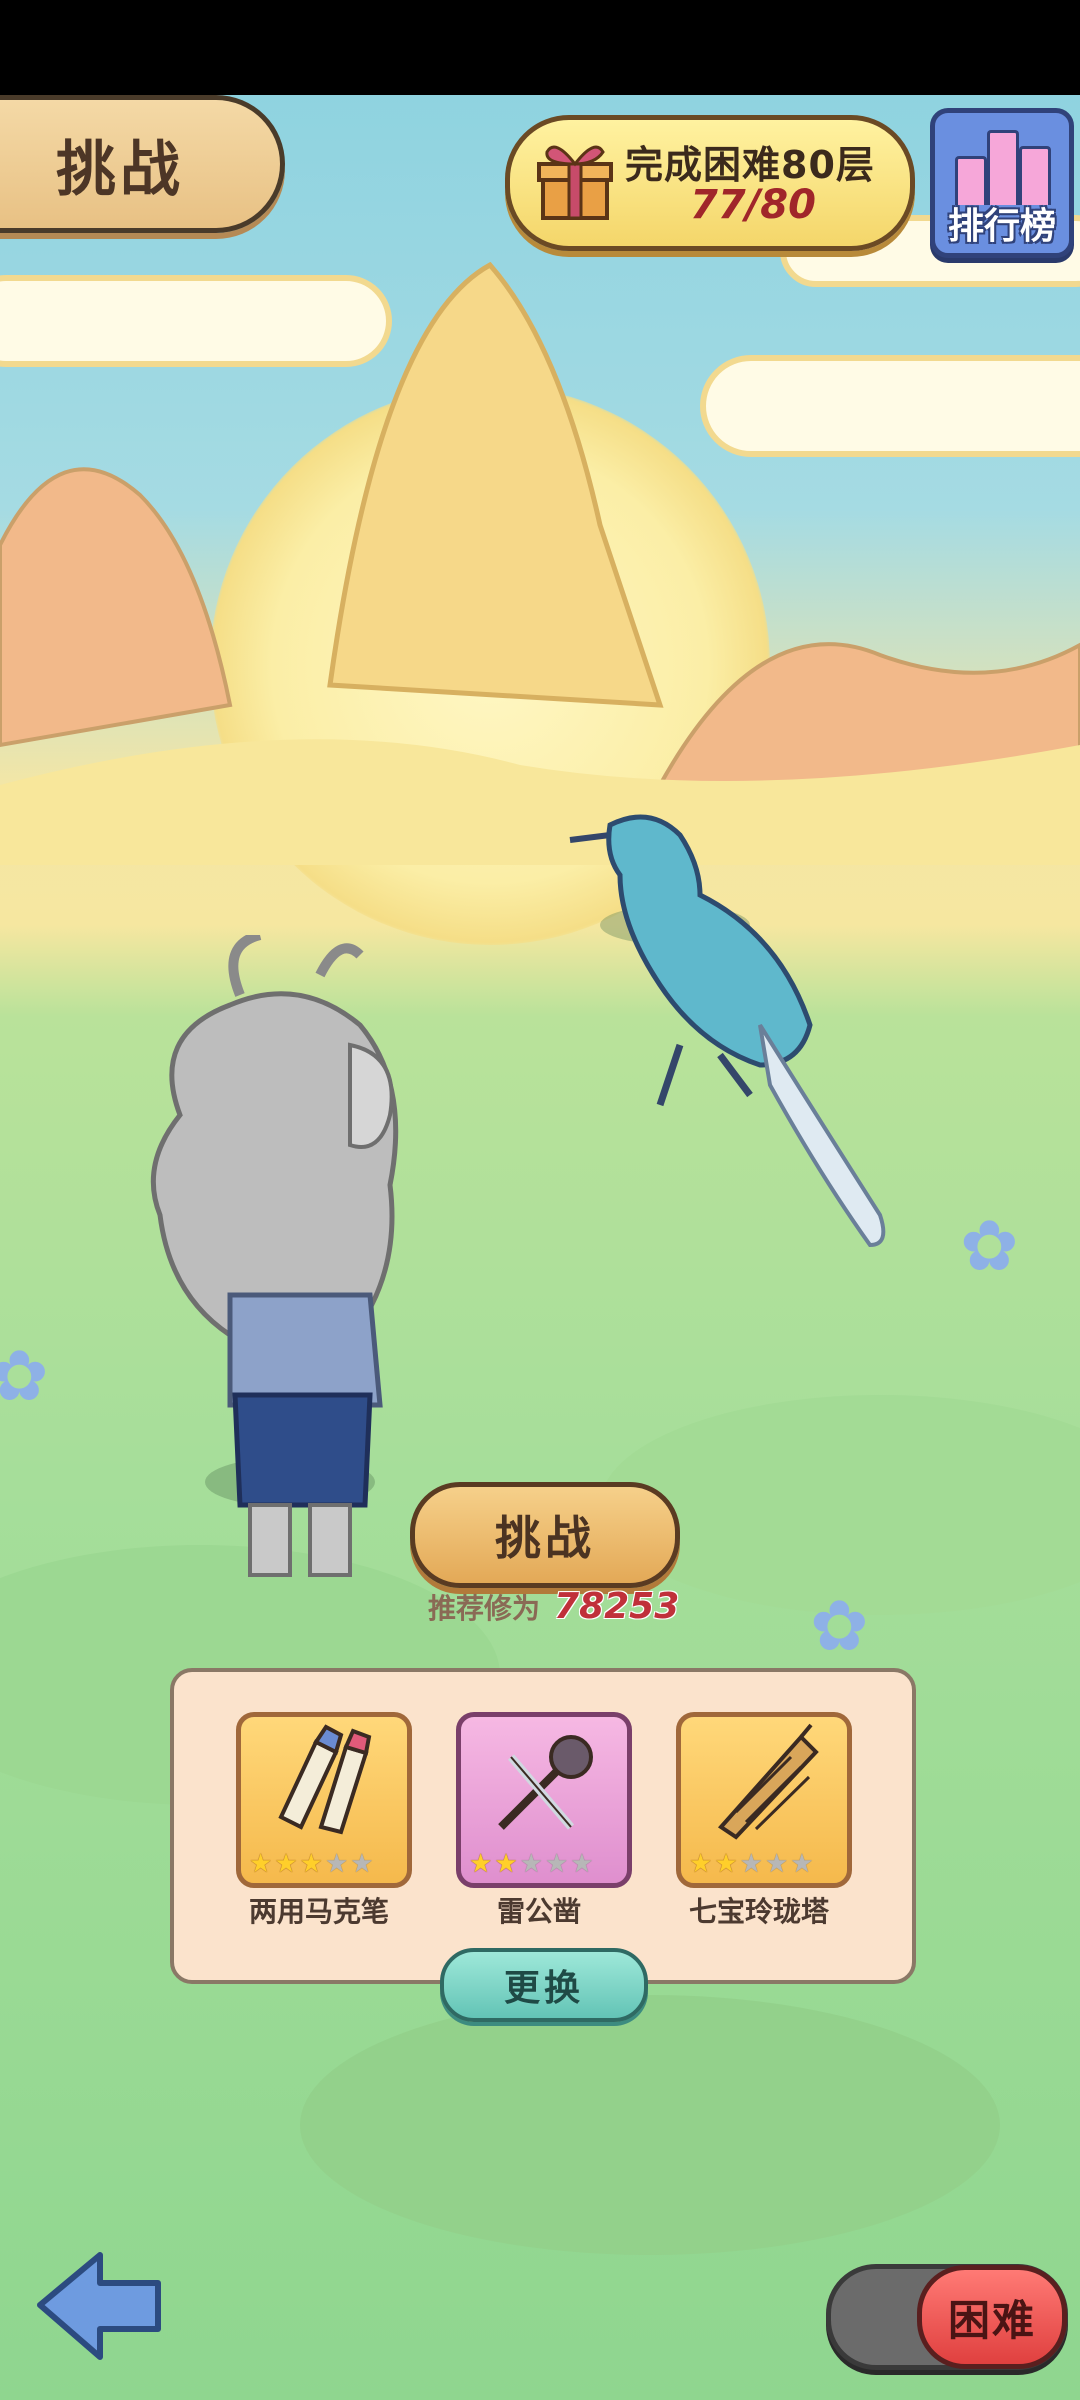 The width and height of the screenshot is (1080, 2400). I want to click on equipment-panel: ★ ★ ★ ★ ★ 两用马克笔 ★ ★ ★ ★ ★ 雷公凿 ★ ★ ★ ★ ★ 七宝玲珑塔, so click(543, 1826).